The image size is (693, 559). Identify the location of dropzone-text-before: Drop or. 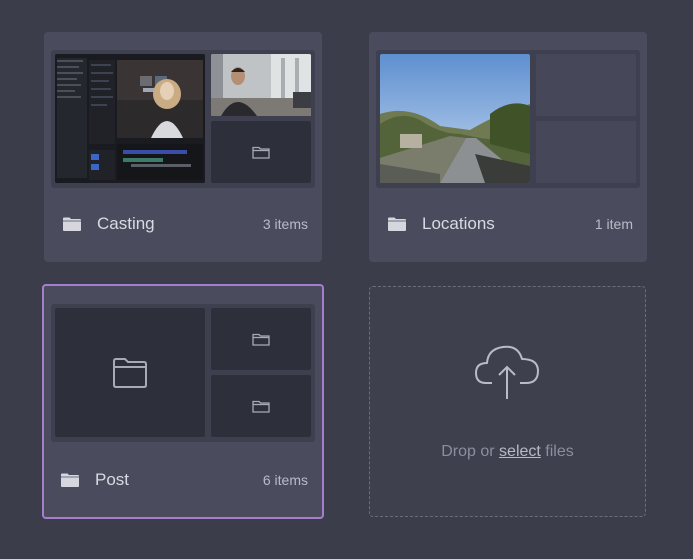
(468, 451).